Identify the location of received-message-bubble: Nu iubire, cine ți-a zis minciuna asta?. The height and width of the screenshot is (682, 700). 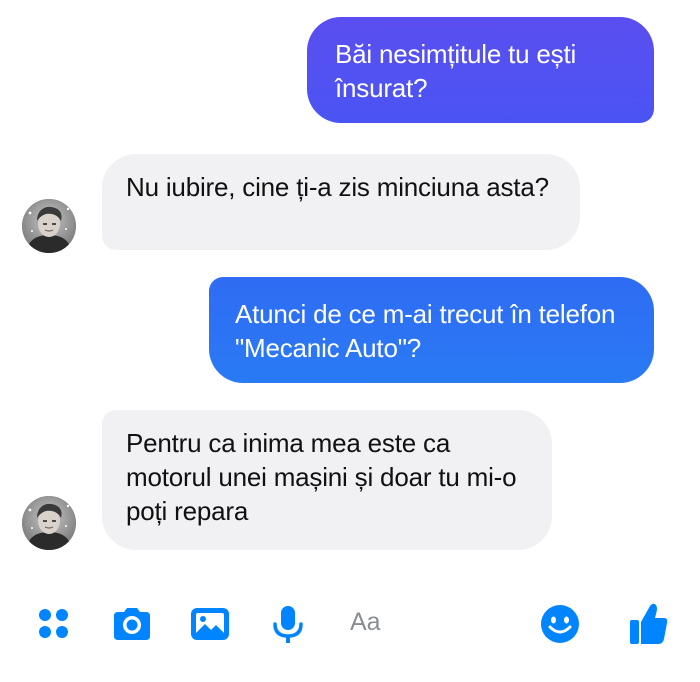
(341, 202).